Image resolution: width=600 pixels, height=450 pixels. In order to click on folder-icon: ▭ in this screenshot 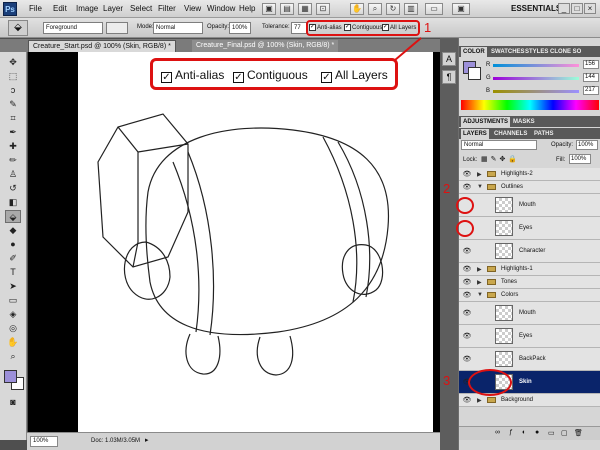, I will do `click(551, 433)`.